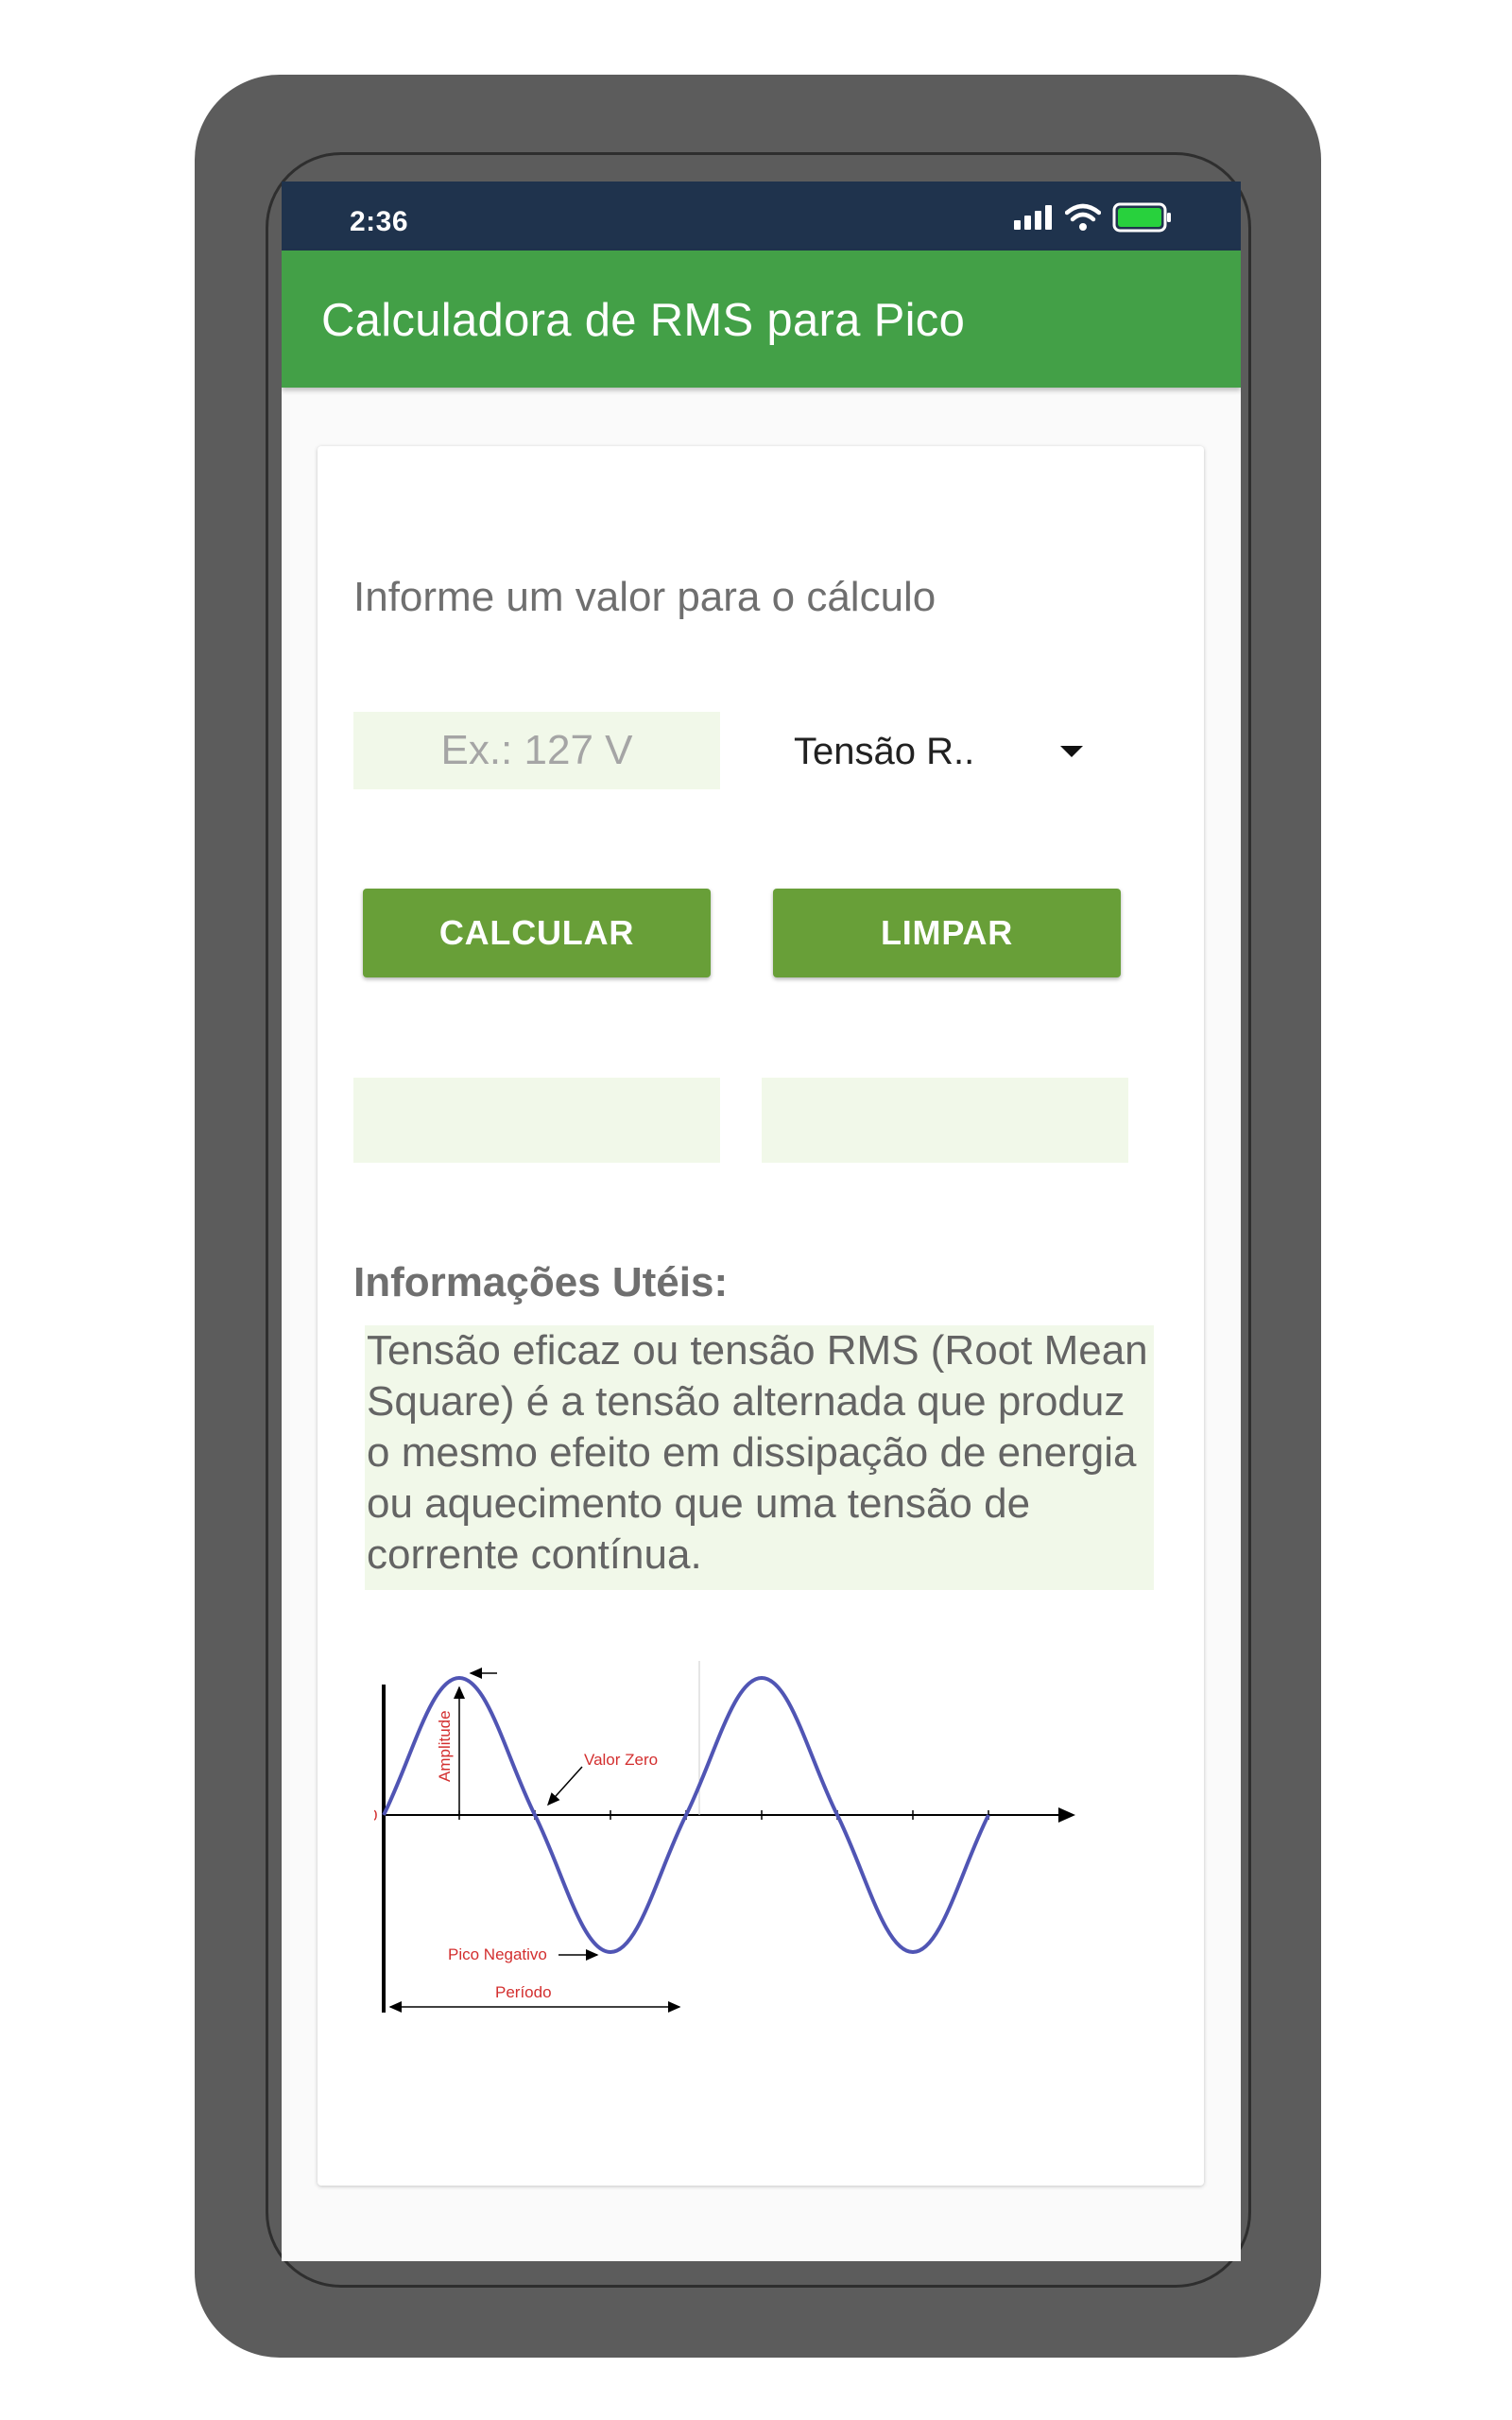  Describe the element at coordinates (375, 1815) in the screenshot. I see `origin-label: 0` at that location.